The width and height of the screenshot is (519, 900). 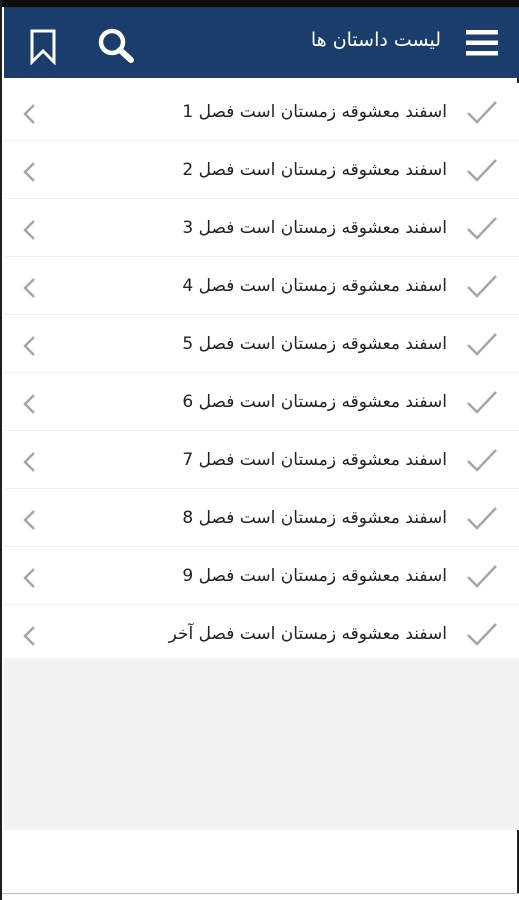 What do you see at coordinates (260, 896) in the screenshot?
I see `bottom-divider` at bounding box center [260, 896].